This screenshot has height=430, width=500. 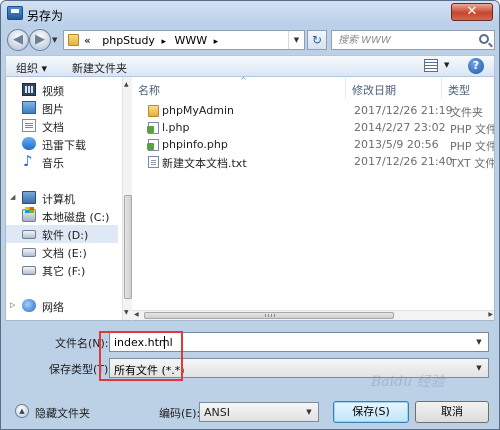 What do you see at coordinates (198, 110) in the screenshot?
I see `file-name: phpMyAdmin` at bounding box center [198, 110].